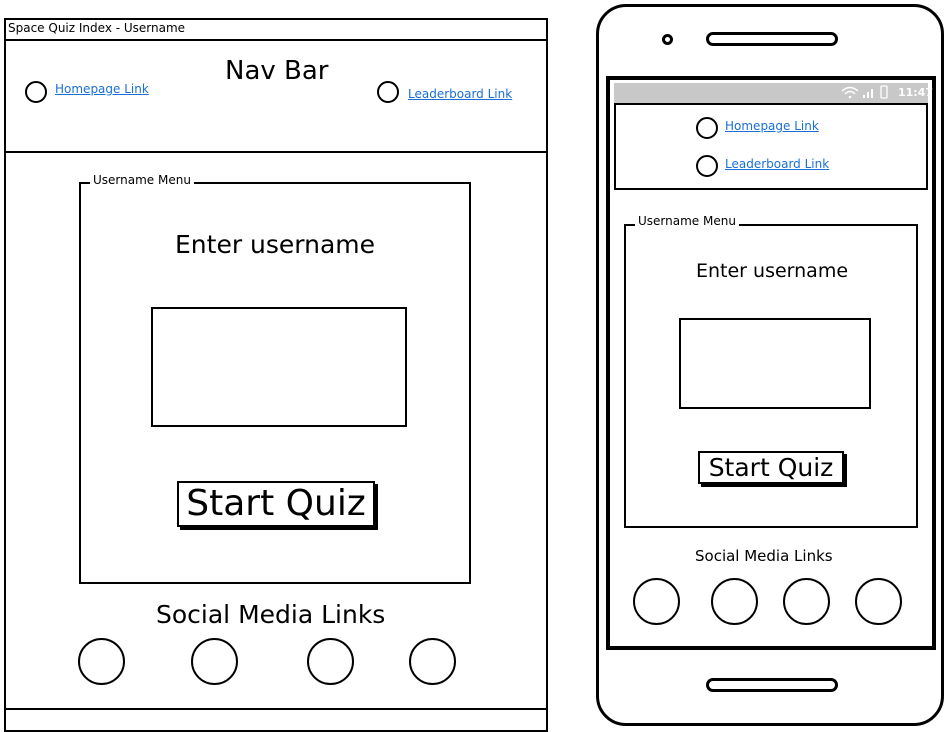 The image size is (948, 732). I want to click on desktop-social-media-title: Social Media Links, so click(271, 614).